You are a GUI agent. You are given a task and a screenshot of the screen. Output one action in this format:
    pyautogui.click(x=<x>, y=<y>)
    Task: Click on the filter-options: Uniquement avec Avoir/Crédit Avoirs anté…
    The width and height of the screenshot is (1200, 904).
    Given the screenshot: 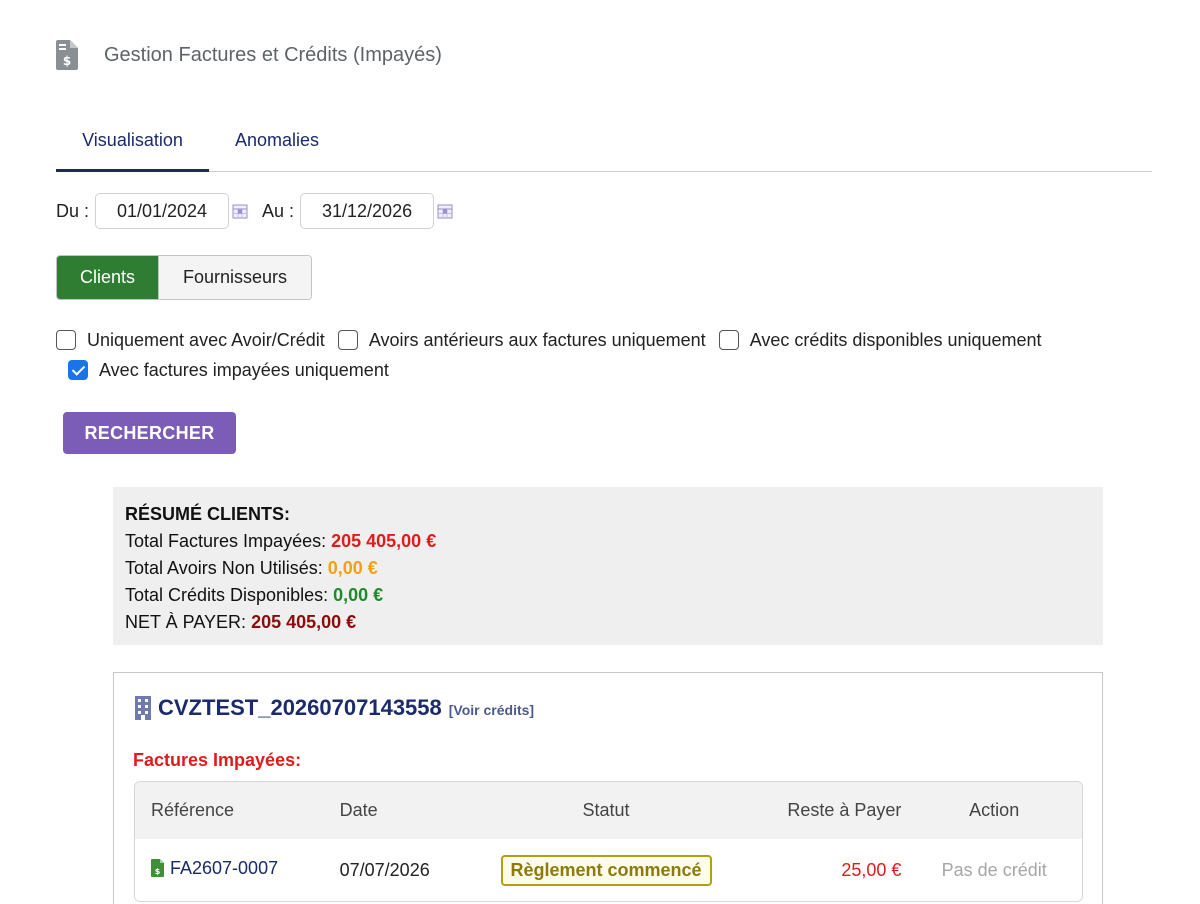 What is the action you would take?
    pyautogui.click(x=606, y=356)
    